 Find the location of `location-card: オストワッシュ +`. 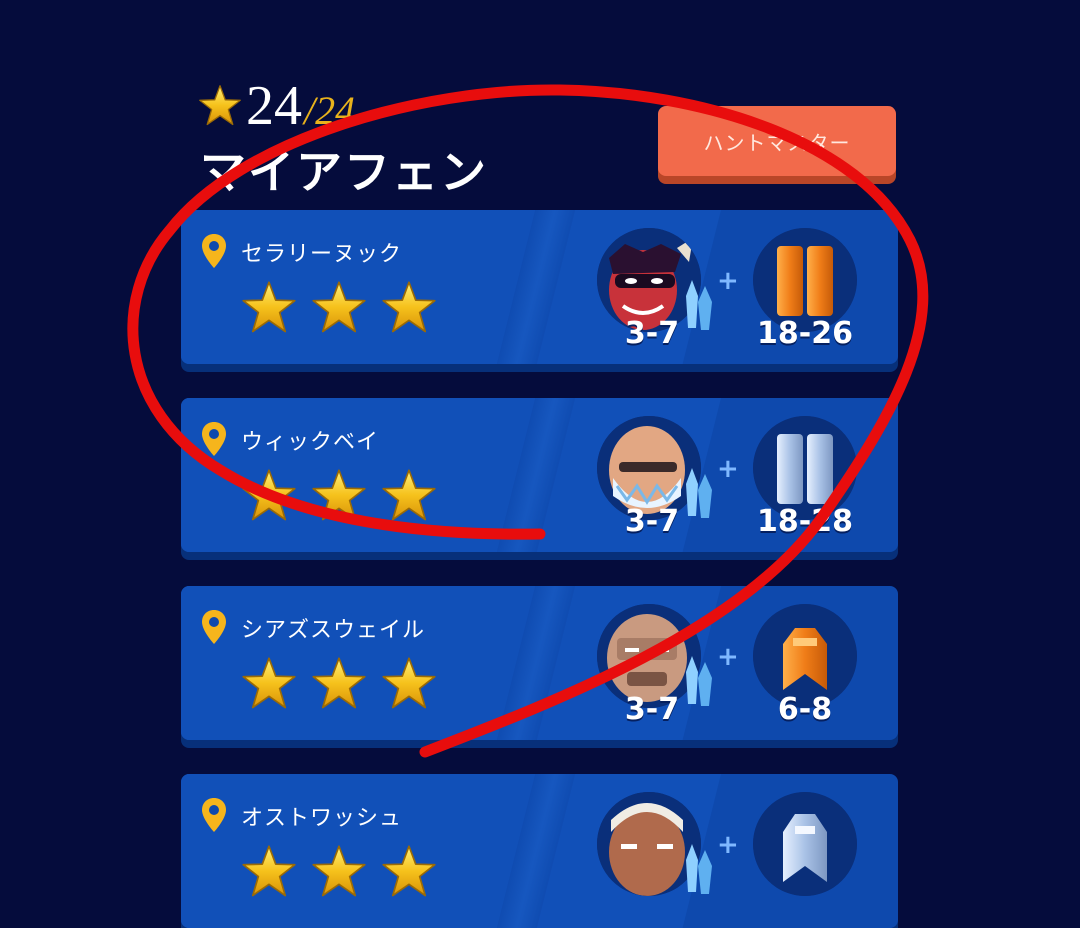

location-card: オストワッシュ + is located at coordinates (539, 851).